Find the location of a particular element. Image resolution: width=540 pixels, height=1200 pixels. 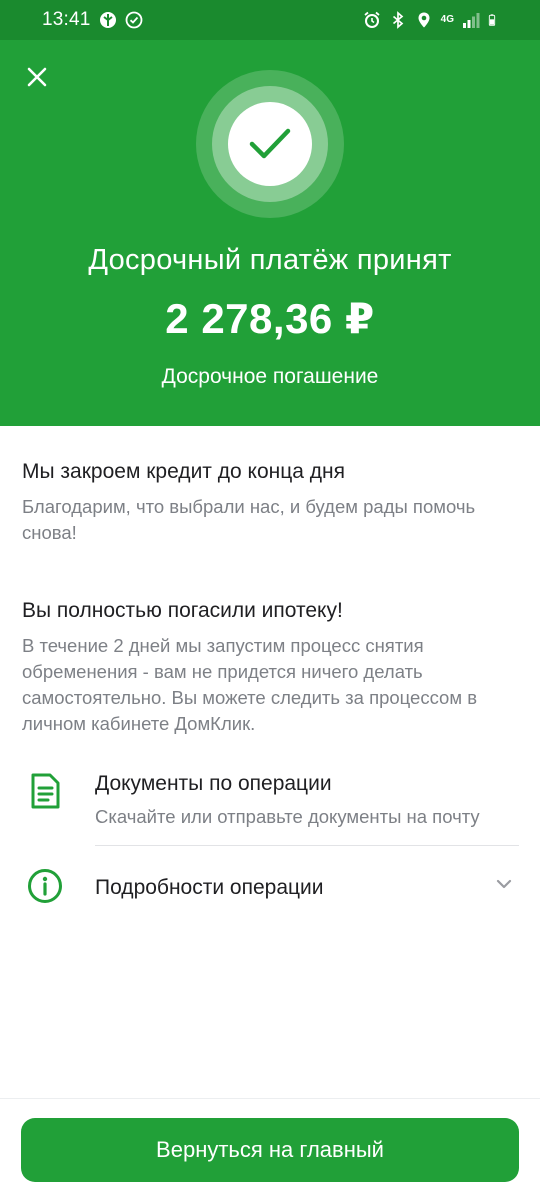

payment-type: Досрочное погашение is located at coordinates (270, 376).